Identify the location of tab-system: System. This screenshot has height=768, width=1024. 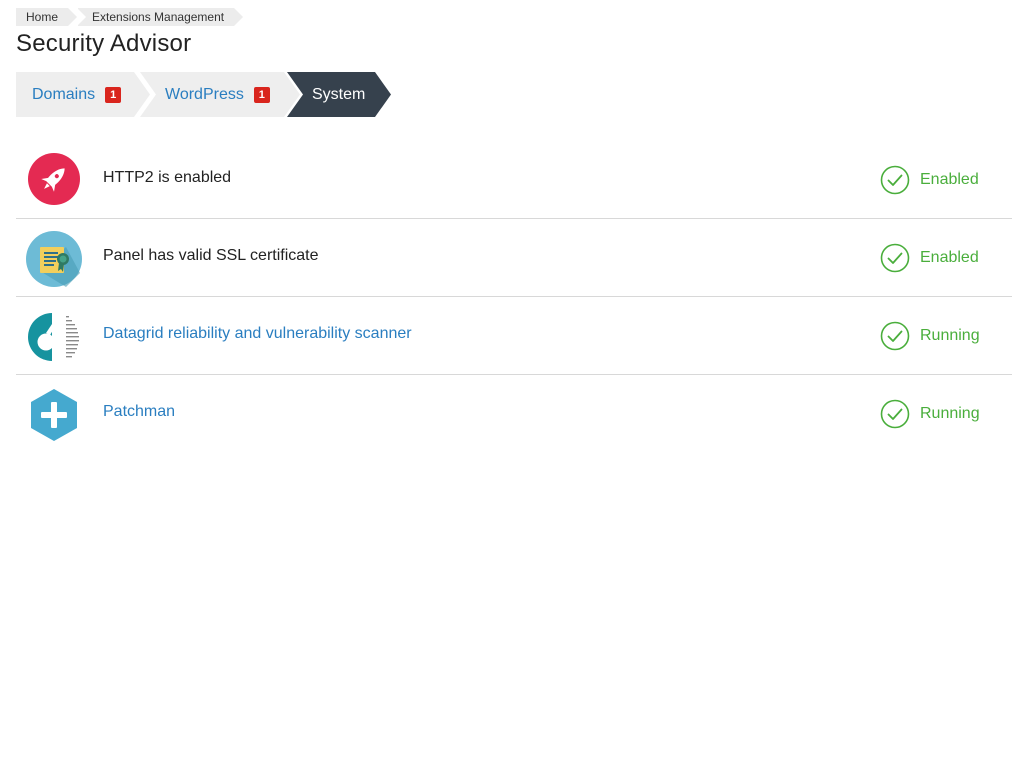
(339, 94).